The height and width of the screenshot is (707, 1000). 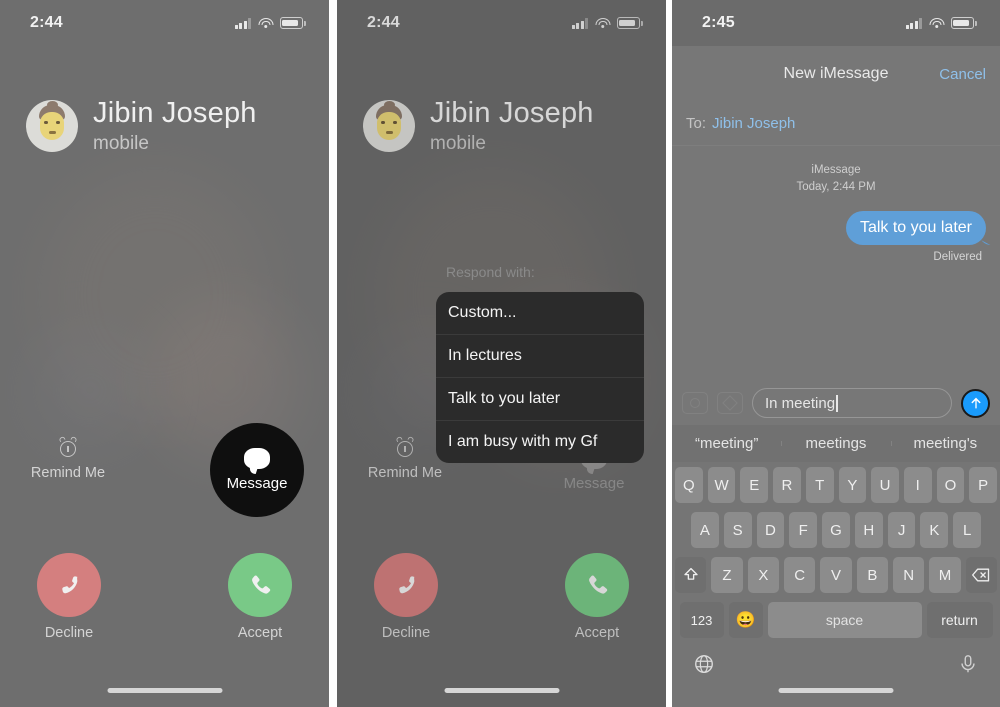 I want to click on accept-label: Accept, so click(x=260, y=633).